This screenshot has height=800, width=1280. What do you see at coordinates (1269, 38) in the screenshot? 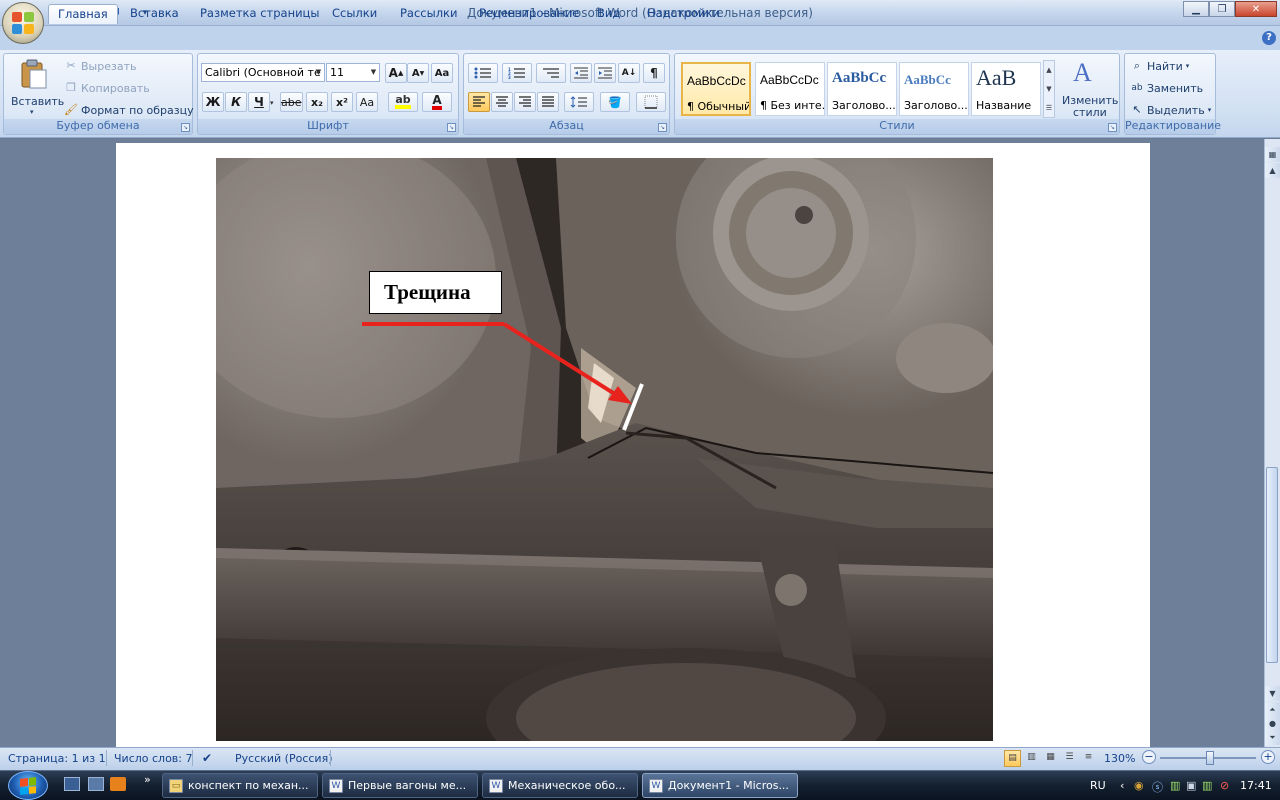
I see `help-icon: ?` at bounding box center [1269, 38].